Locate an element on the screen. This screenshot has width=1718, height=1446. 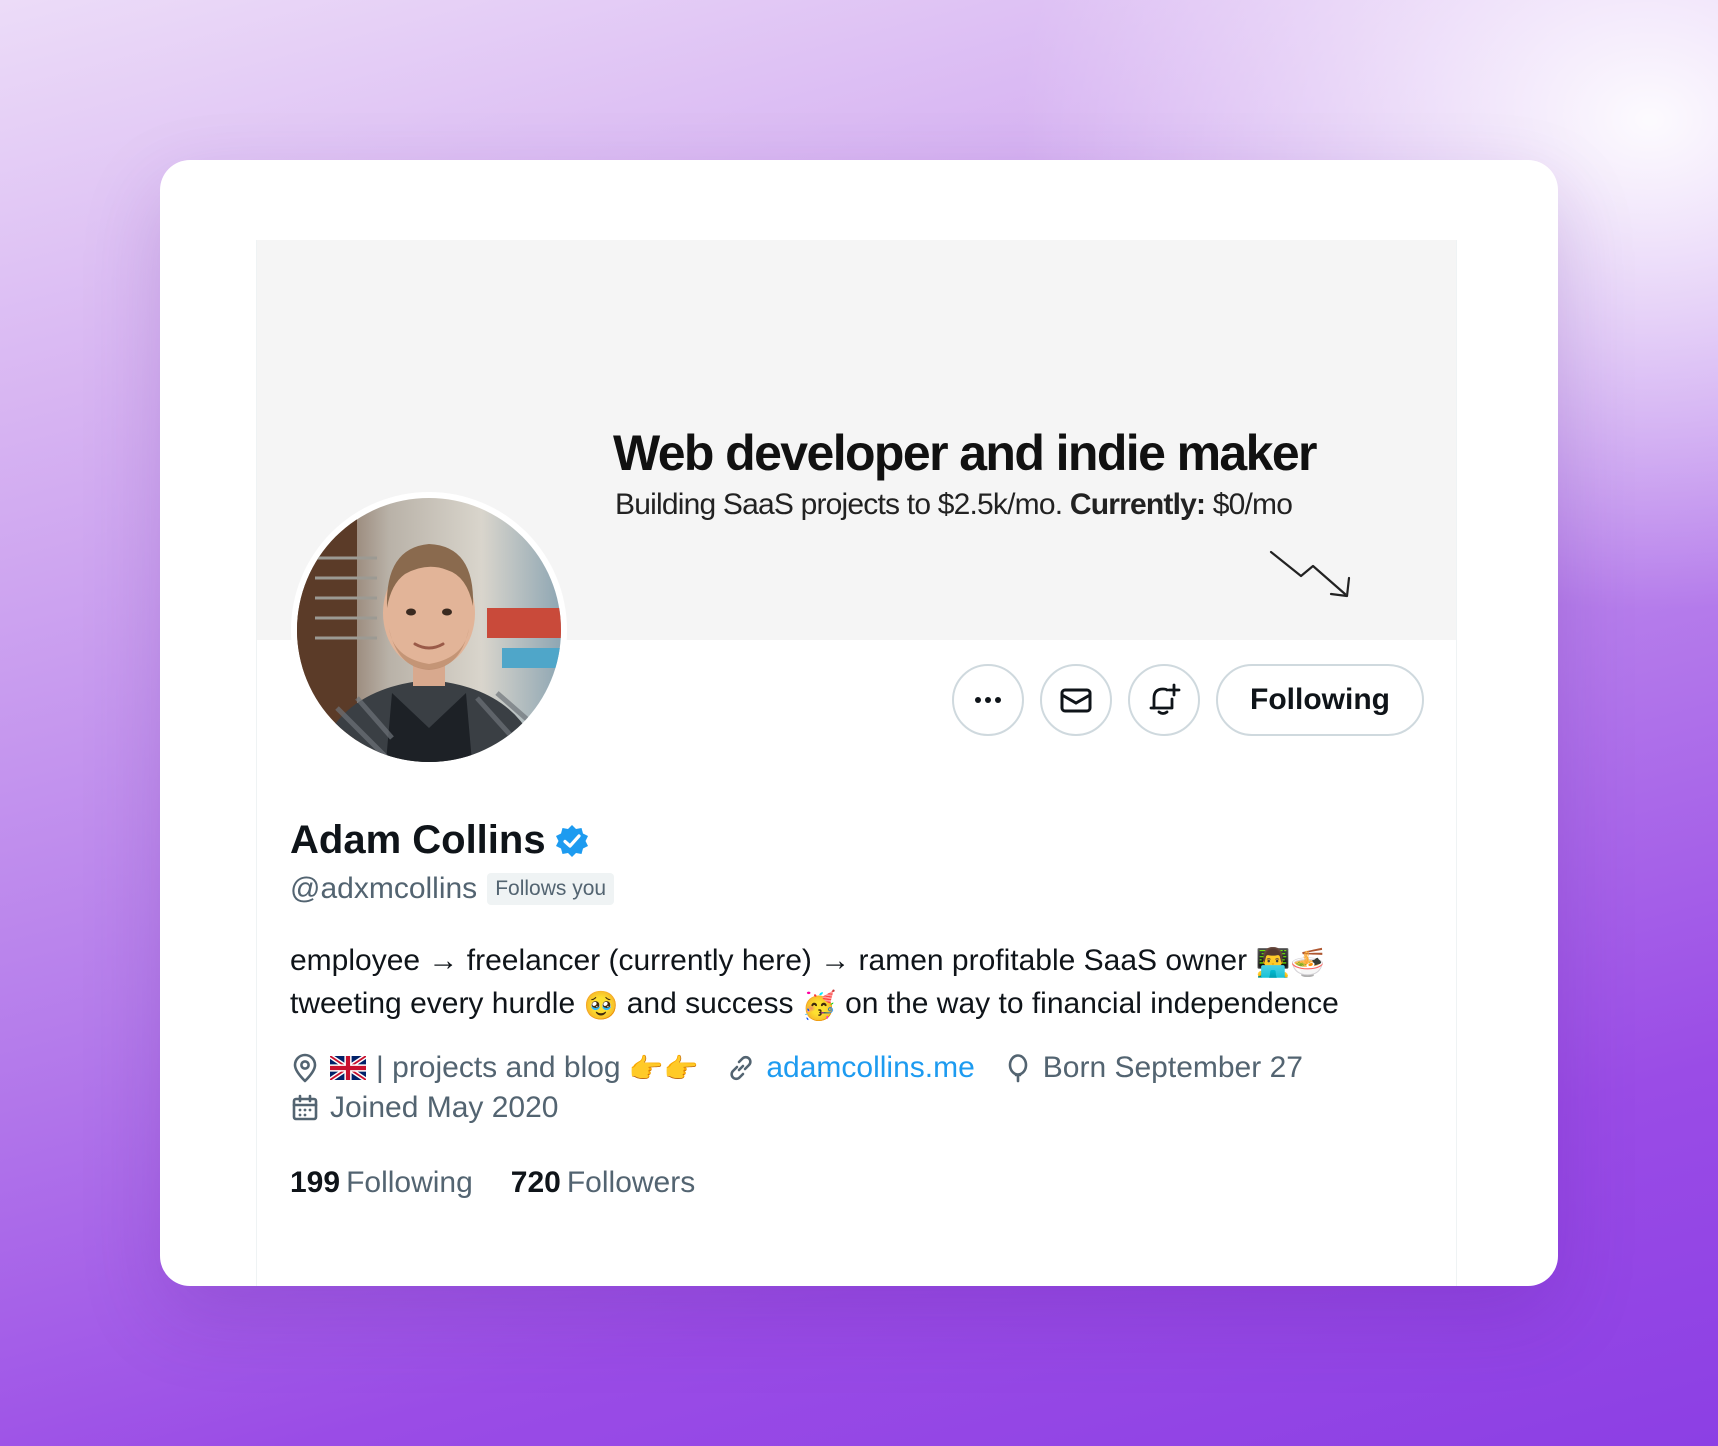
bio-text-2b: and success is located at coordinates (710, 1003).